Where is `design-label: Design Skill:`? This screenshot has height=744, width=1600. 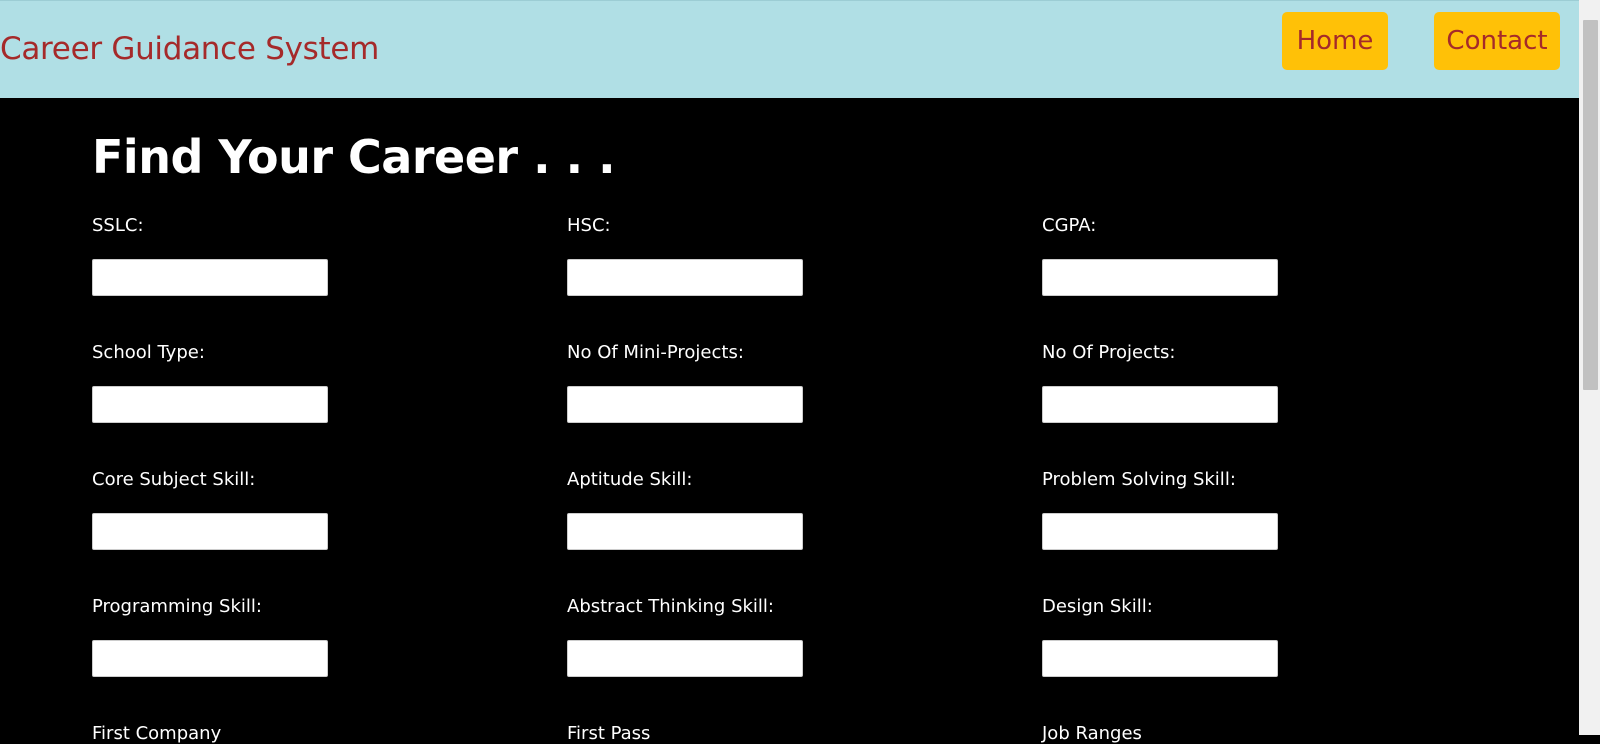
design-label: Design Skill: is located at coordinates (1097, 606).